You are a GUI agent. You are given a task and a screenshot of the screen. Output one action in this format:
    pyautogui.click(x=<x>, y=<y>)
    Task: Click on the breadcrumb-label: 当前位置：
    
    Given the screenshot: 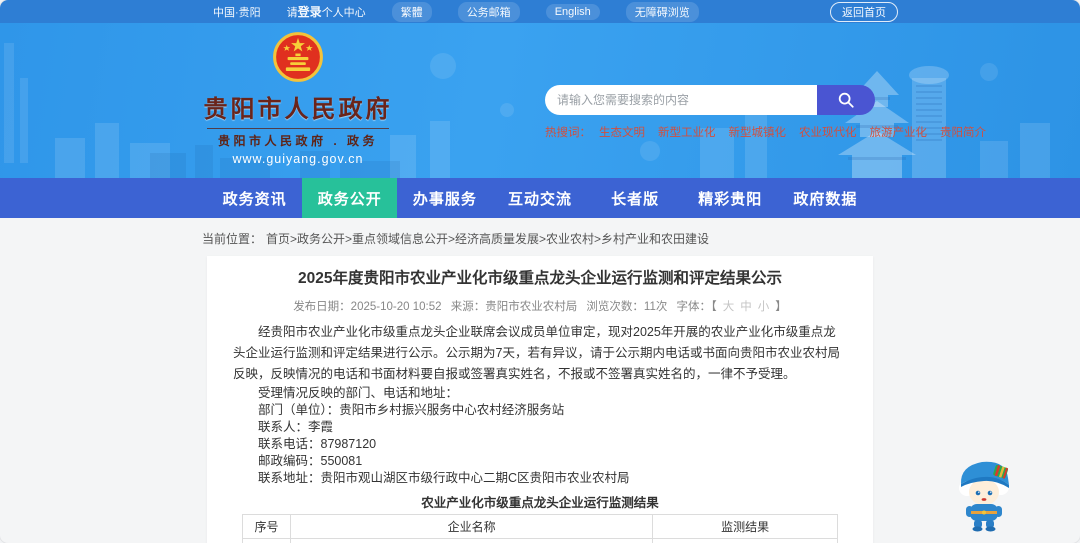 What is the action you would take?
    pyautogui.click(x=232, y=239)
    